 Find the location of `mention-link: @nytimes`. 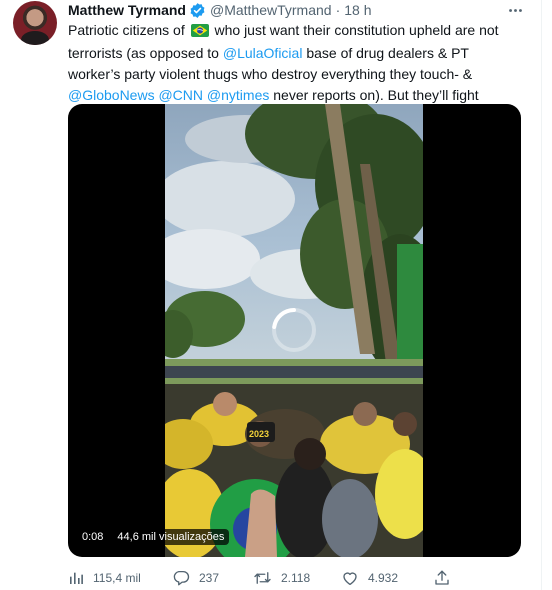

mention-link: @nytimes is located at coordinates (238, 95).